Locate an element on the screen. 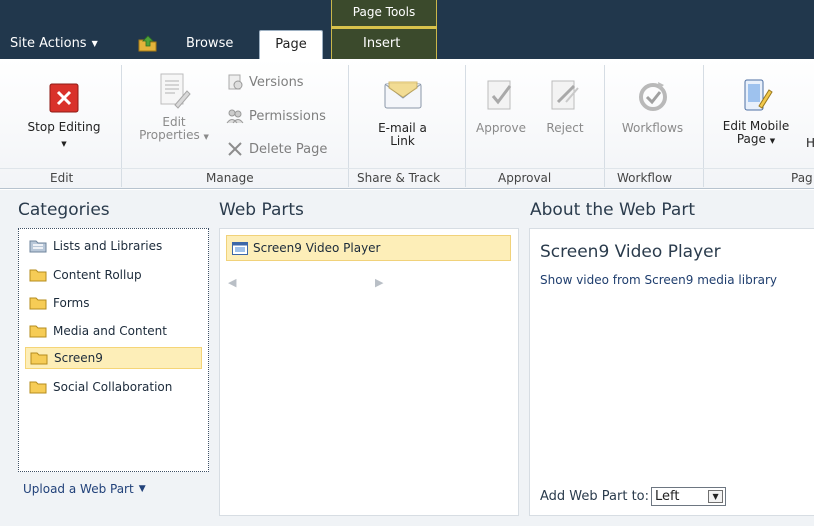  category-social-collaboration: Social Collaboration is located at coordinates (113, 387).